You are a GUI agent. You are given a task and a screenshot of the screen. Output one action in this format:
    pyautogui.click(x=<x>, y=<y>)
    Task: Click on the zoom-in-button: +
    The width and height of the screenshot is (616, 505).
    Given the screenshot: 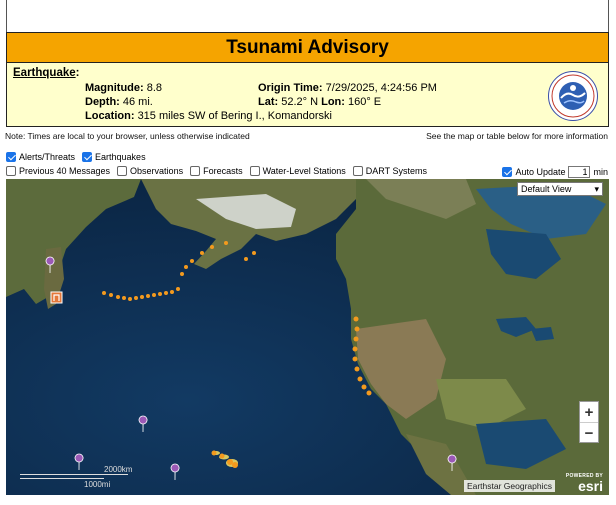 What is the action you would take?
    pyautogui.click(x=589, y=412)
    